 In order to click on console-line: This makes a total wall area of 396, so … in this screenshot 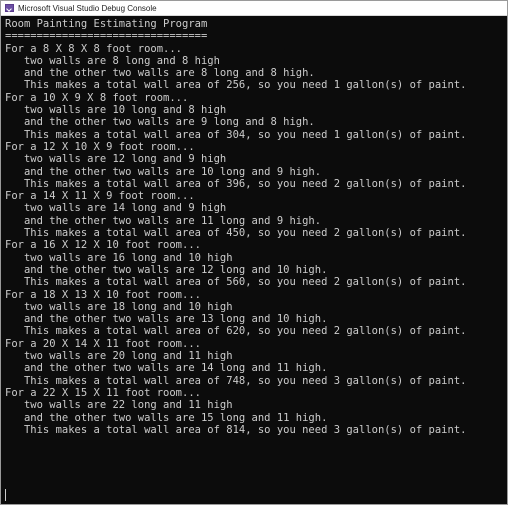, I will do `click(236, 183)`.